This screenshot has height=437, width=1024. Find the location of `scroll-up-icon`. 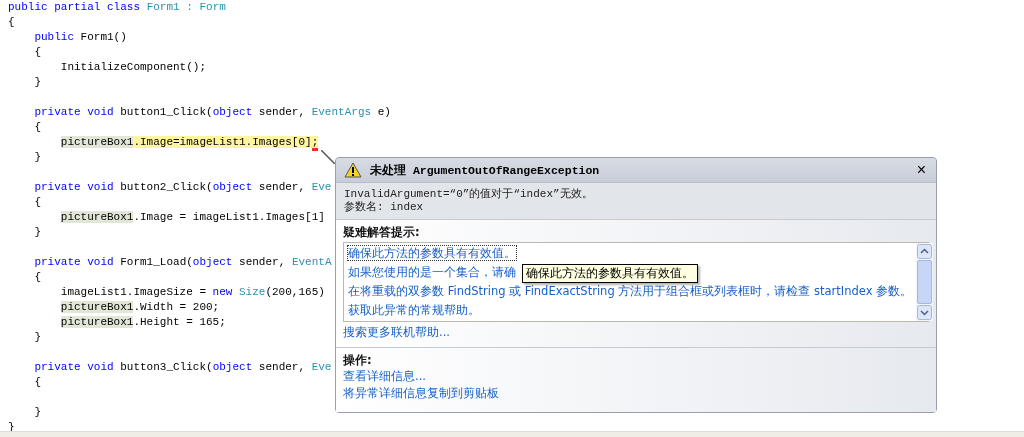

scroll-up-icon is located at coordinates (925, 251).